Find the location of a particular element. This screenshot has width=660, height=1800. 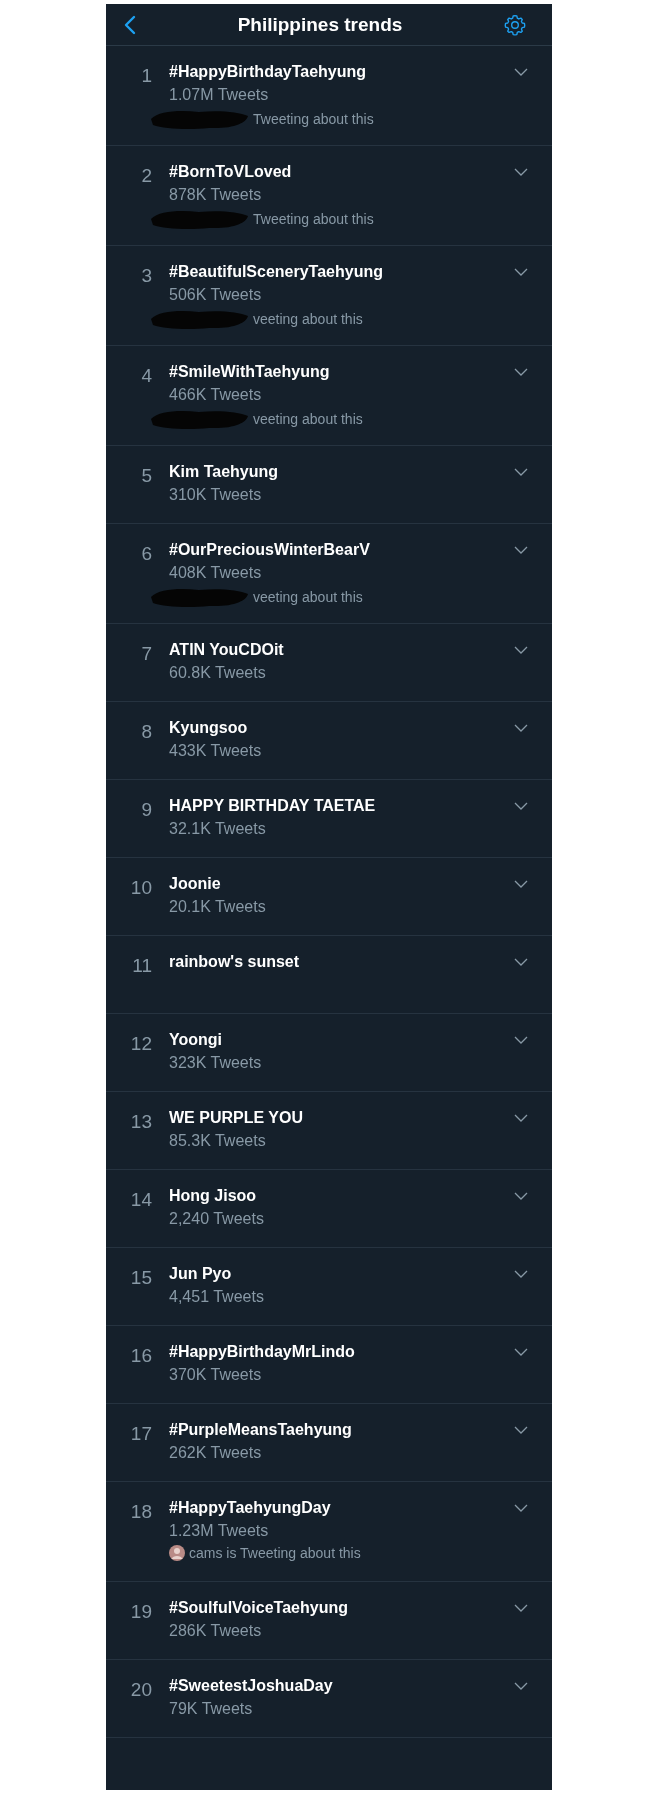

trend-rank: 1 is located at coordinates (146, 75).